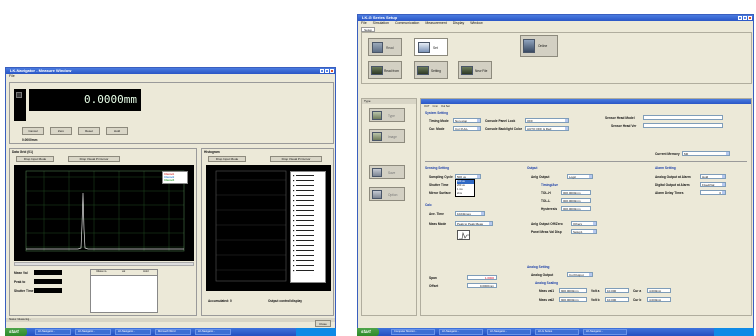 The height and width of the screenshot is (336, 756). What do you see at coordinates (555, 18) in the screenshot?
I see `setup-window-titlebar: LK-G Series Setup` at bounding box center [555, 18].